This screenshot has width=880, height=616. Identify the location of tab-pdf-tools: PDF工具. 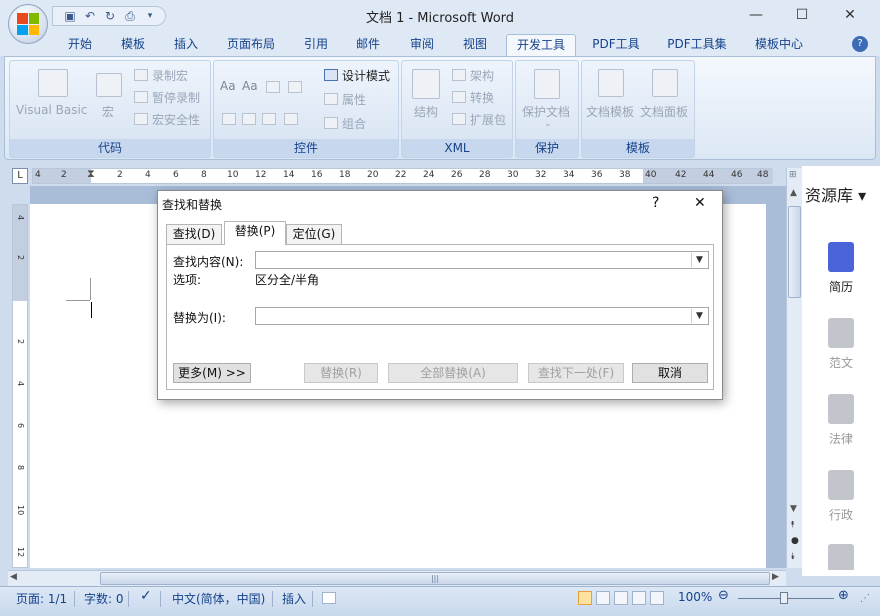
(616, 45).